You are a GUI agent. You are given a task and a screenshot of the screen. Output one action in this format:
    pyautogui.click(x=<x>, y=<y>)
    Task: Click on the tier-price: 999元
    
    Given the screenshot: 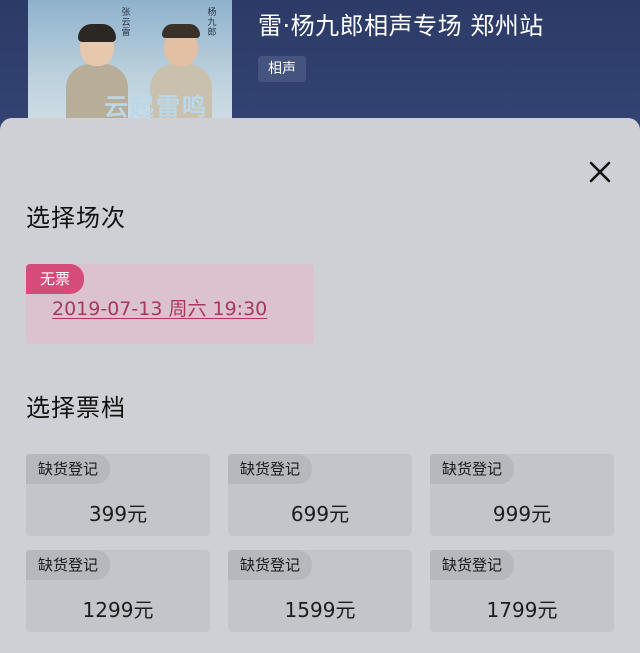 What is the action you would take?
    pyautogui.click(x=522, y=514)
    